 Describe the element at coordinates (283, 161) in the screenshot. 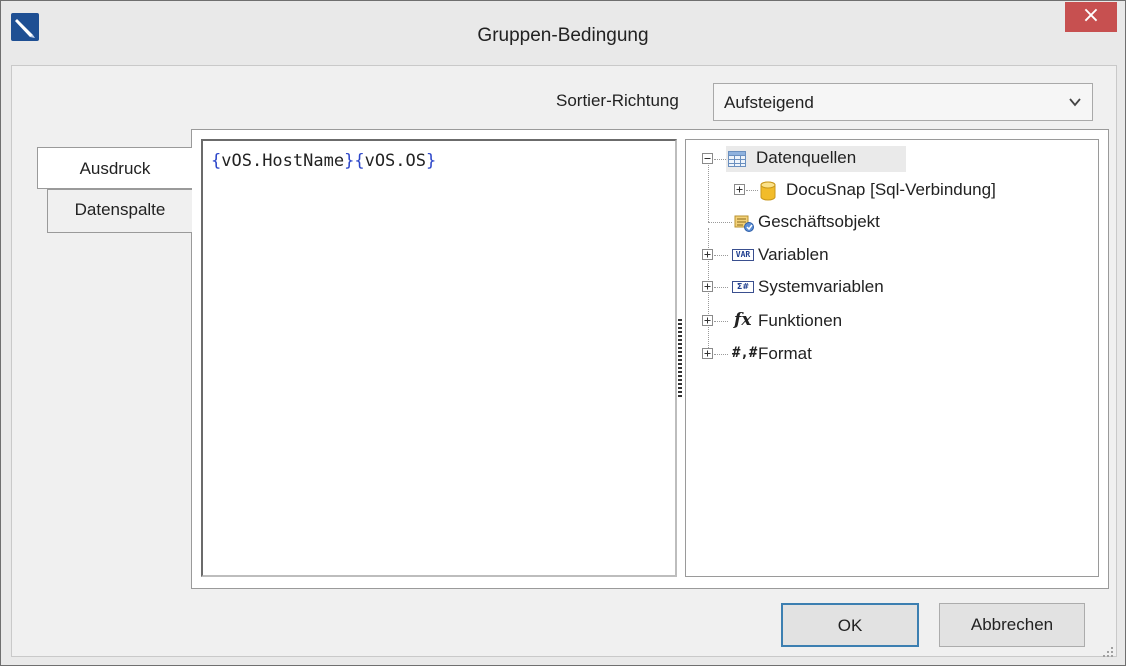

I see `expression-field-hostname: vOS.HostName` at that location.